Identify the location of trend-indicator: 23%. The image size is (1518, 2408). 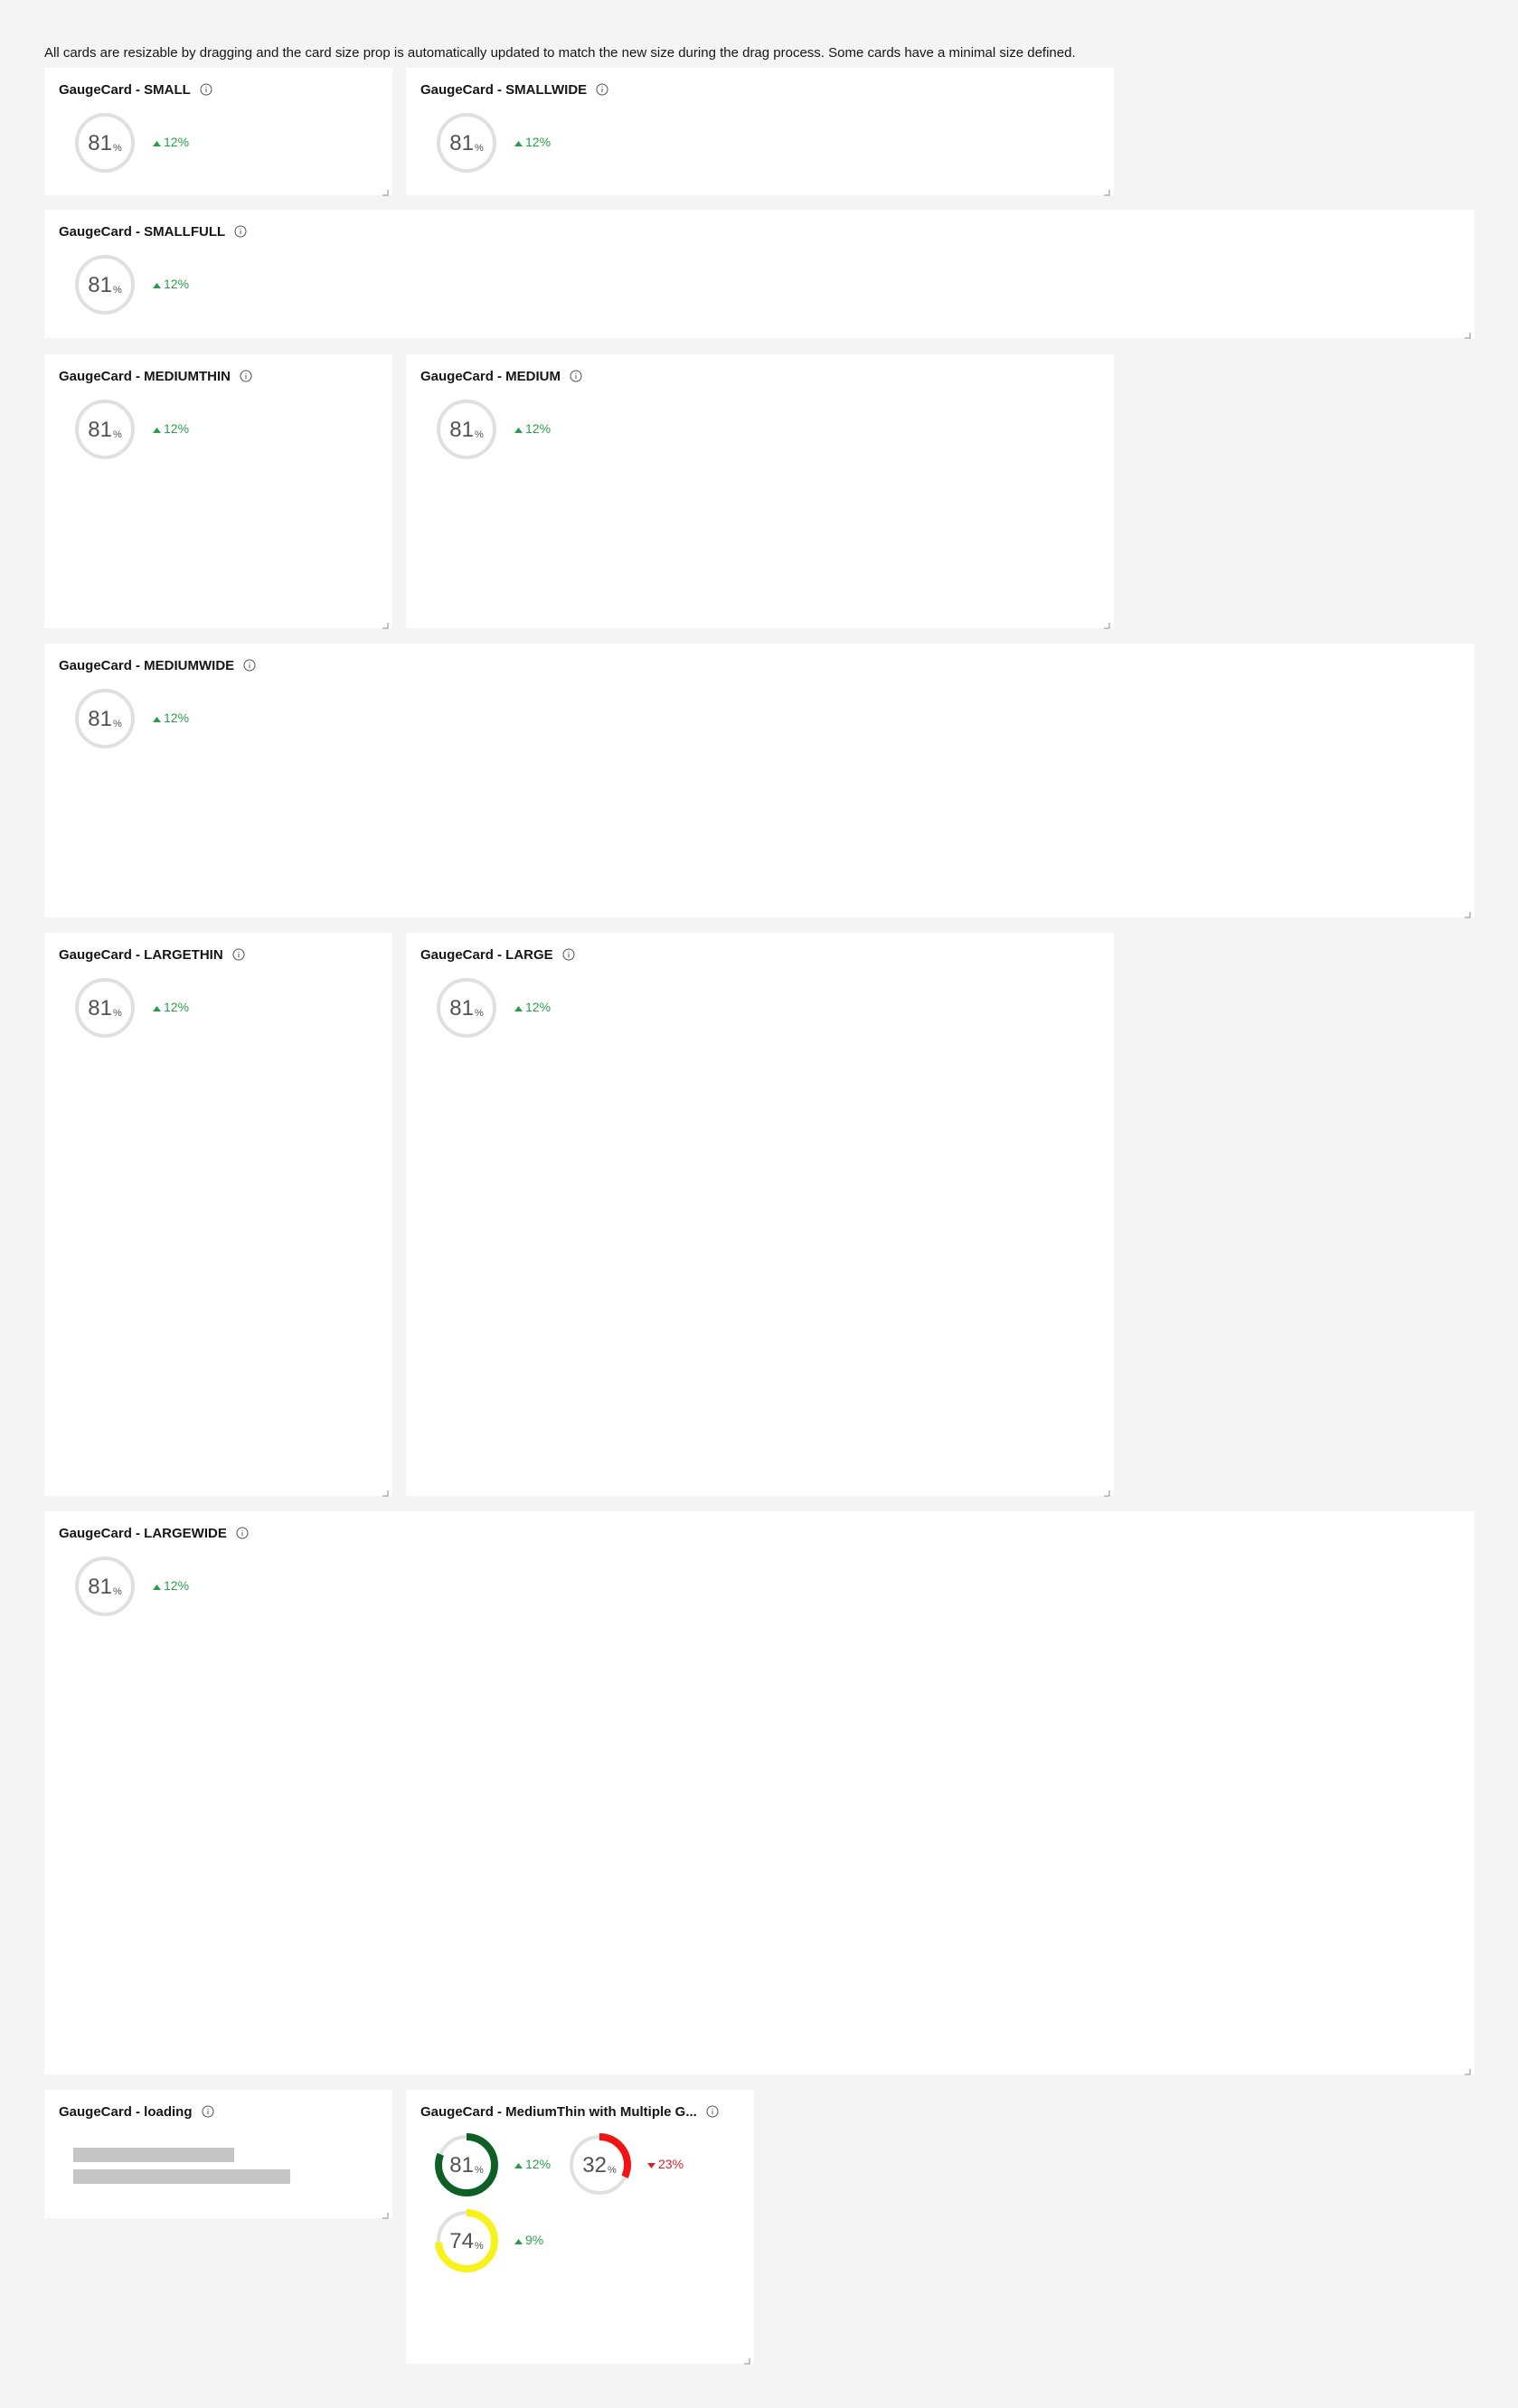
(665, 2164).